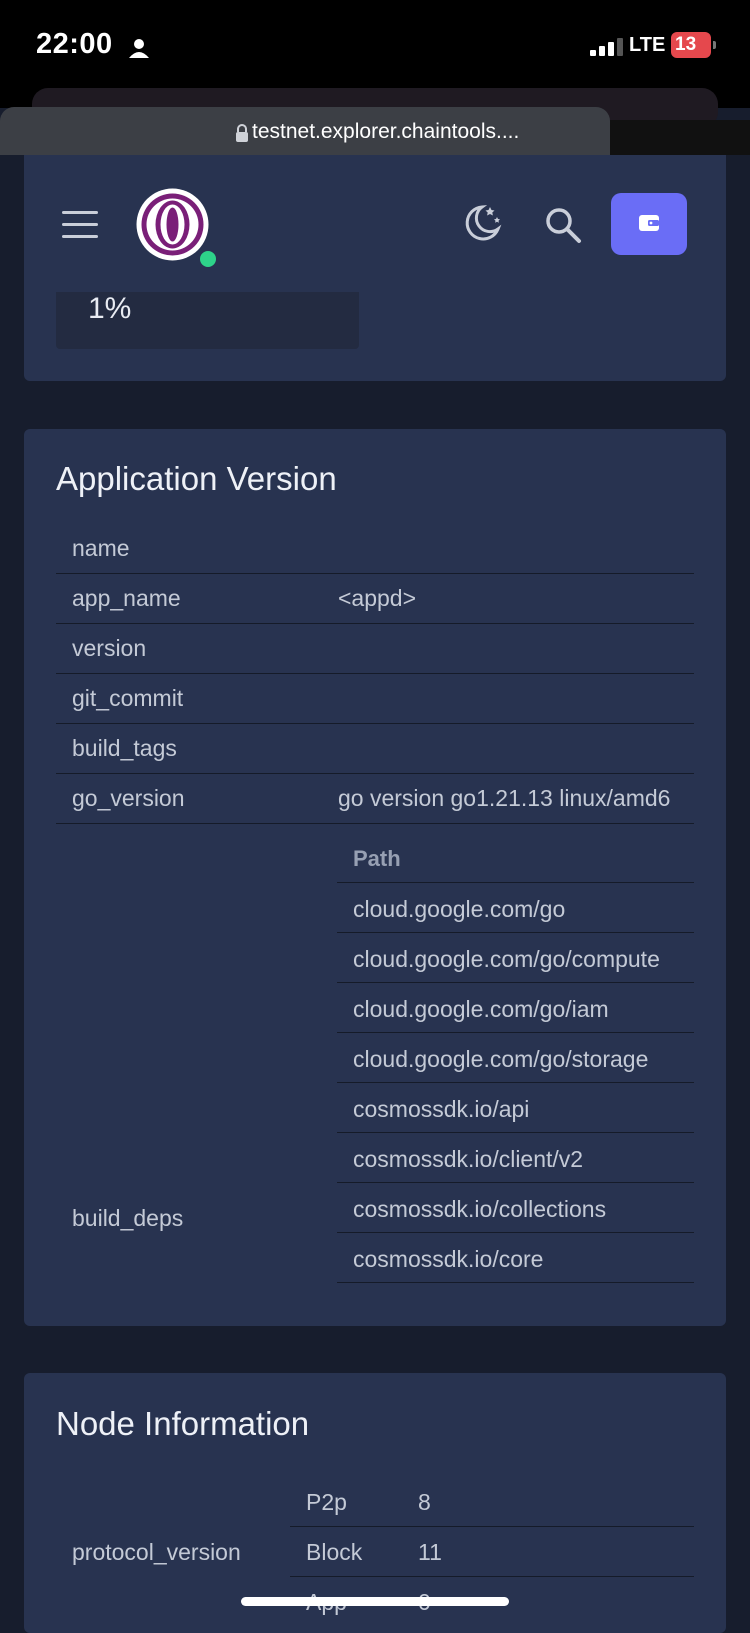 The width and height of the screenshot is (750, 1633). Describe the element at coordinates (334, 1552) in the screenshot. I see `protocol-key-block: Block` at that location.